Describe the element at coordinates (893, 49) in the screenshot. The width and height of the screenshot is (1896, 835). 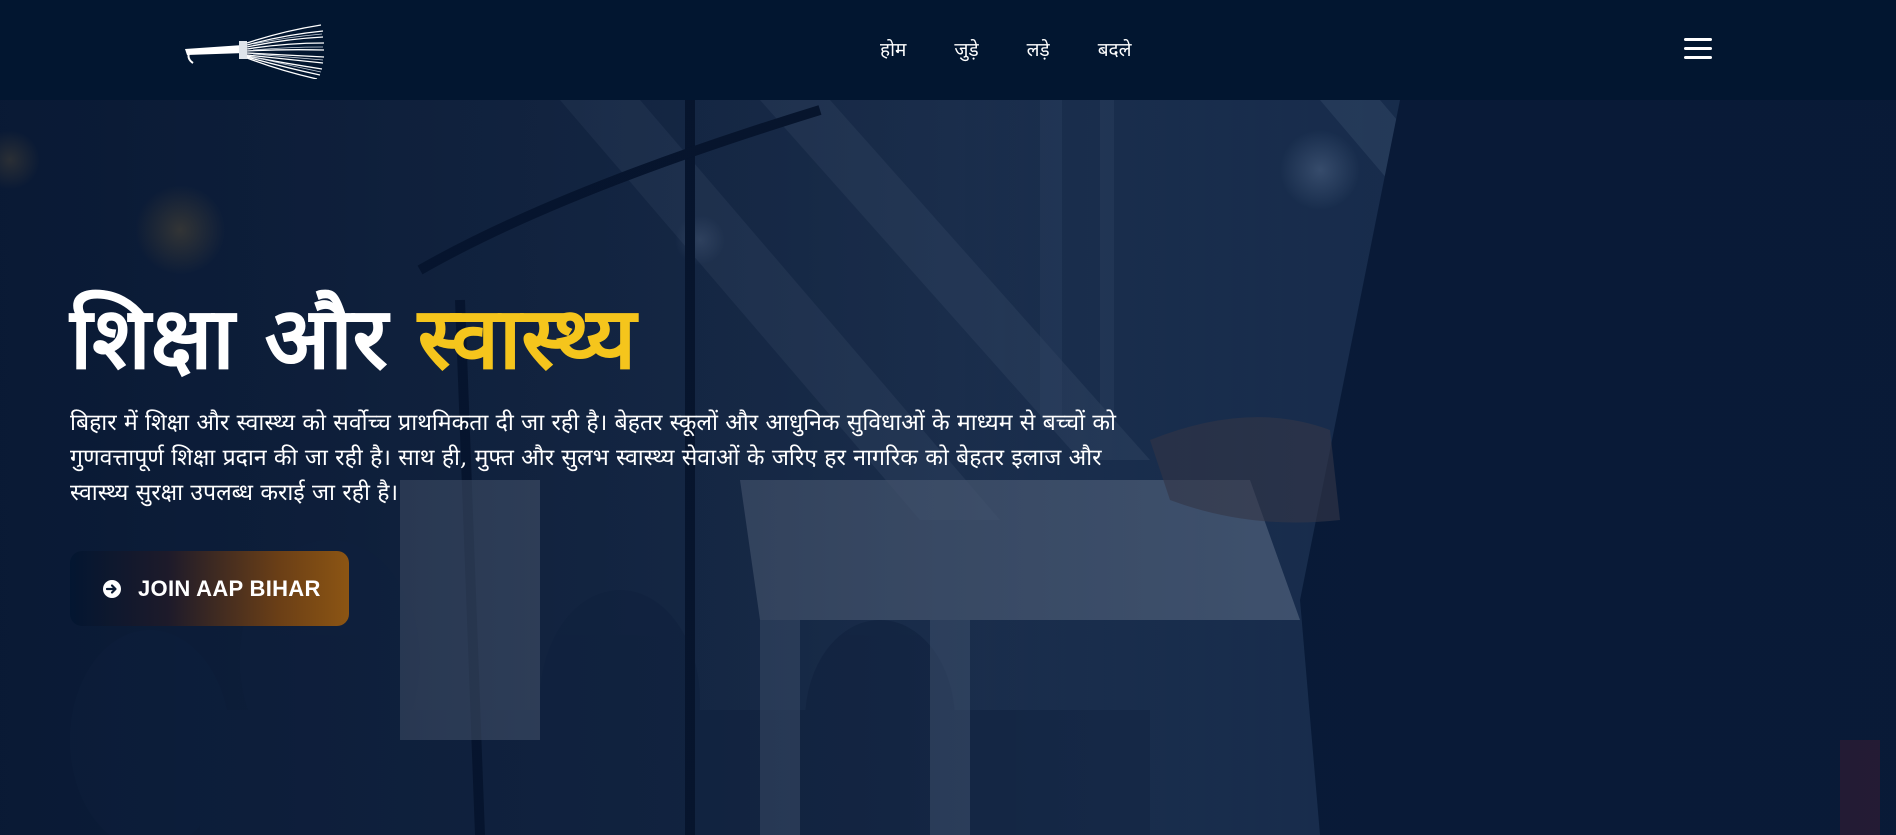
I see `nav-item-home: होम` at that location.